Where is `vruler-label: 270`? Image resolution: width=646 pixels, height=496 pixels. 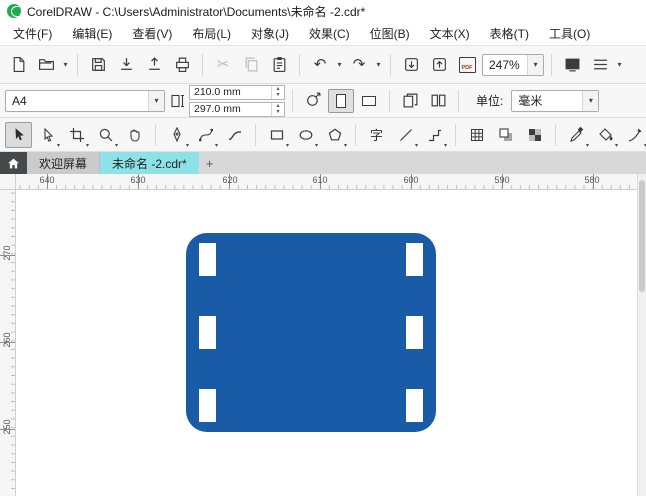
vruler-label: 270 is located at coordinates (7, 253).